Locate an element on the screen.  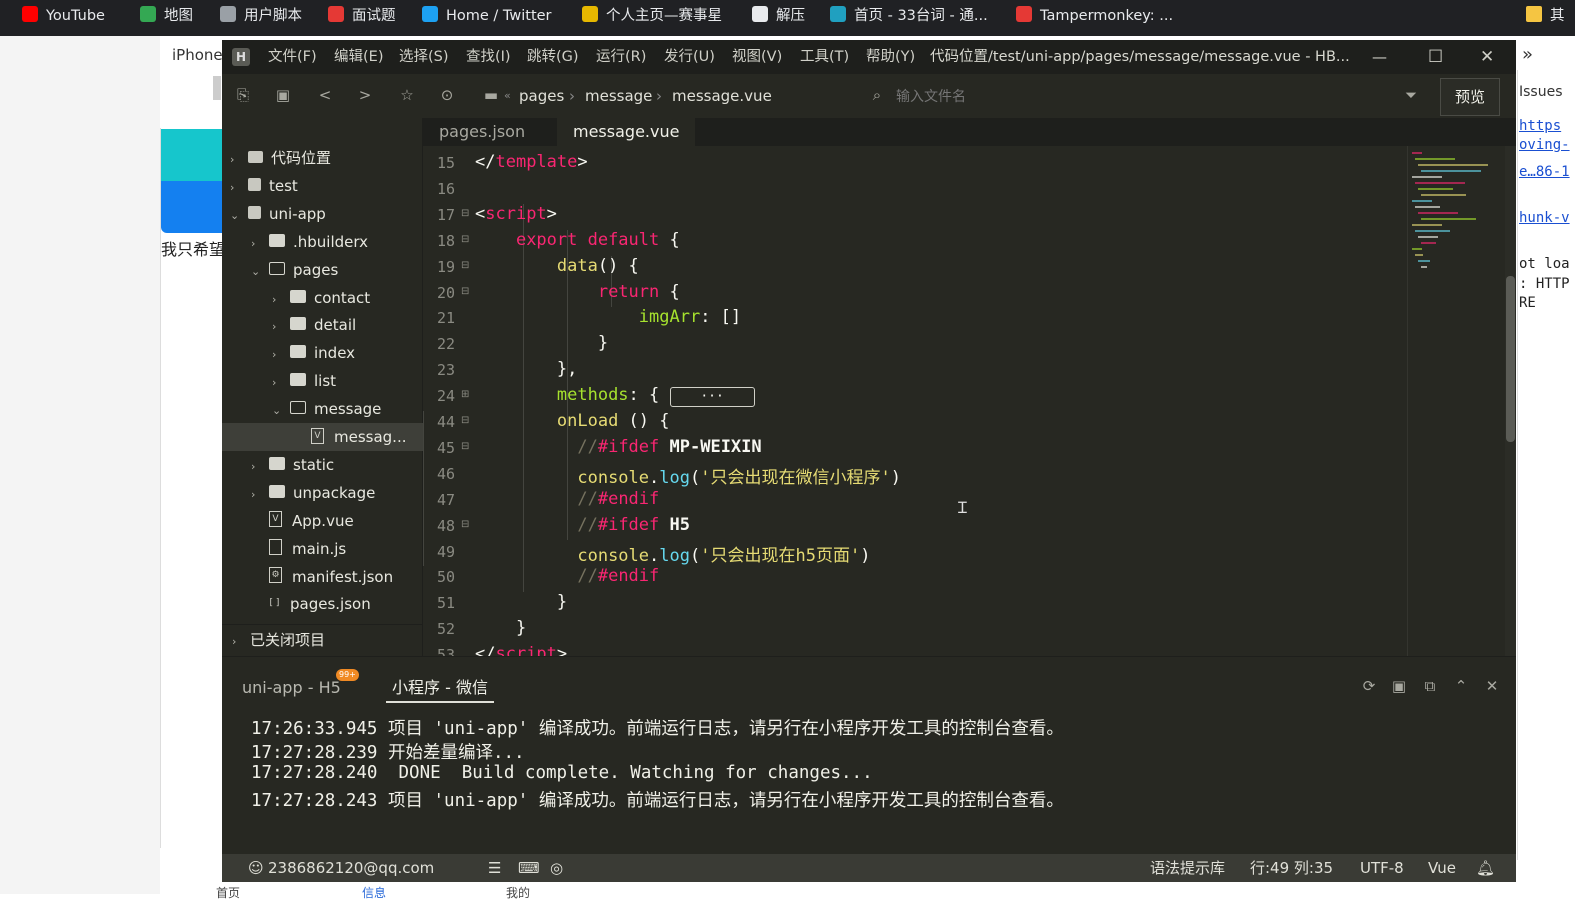
bookmark-5: 个人主页—赛事星 is located at coordinates (652, 16).